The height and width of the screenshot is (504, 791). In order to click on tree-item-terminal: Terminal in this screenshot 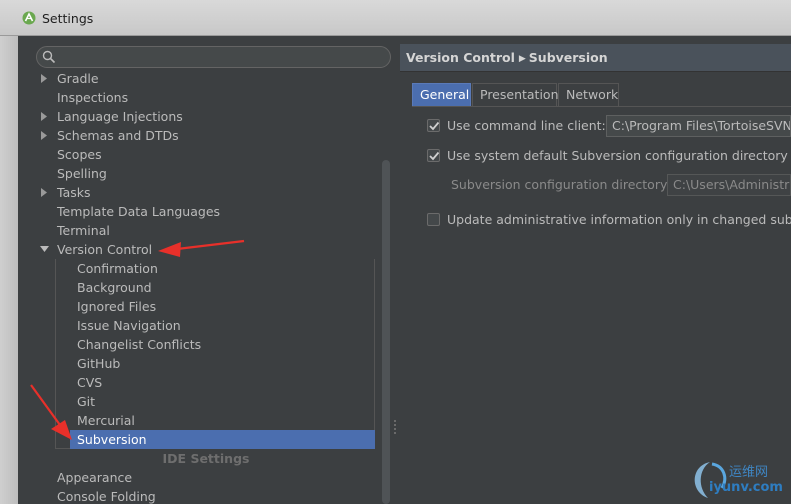, I will do `click(83, 230)`.